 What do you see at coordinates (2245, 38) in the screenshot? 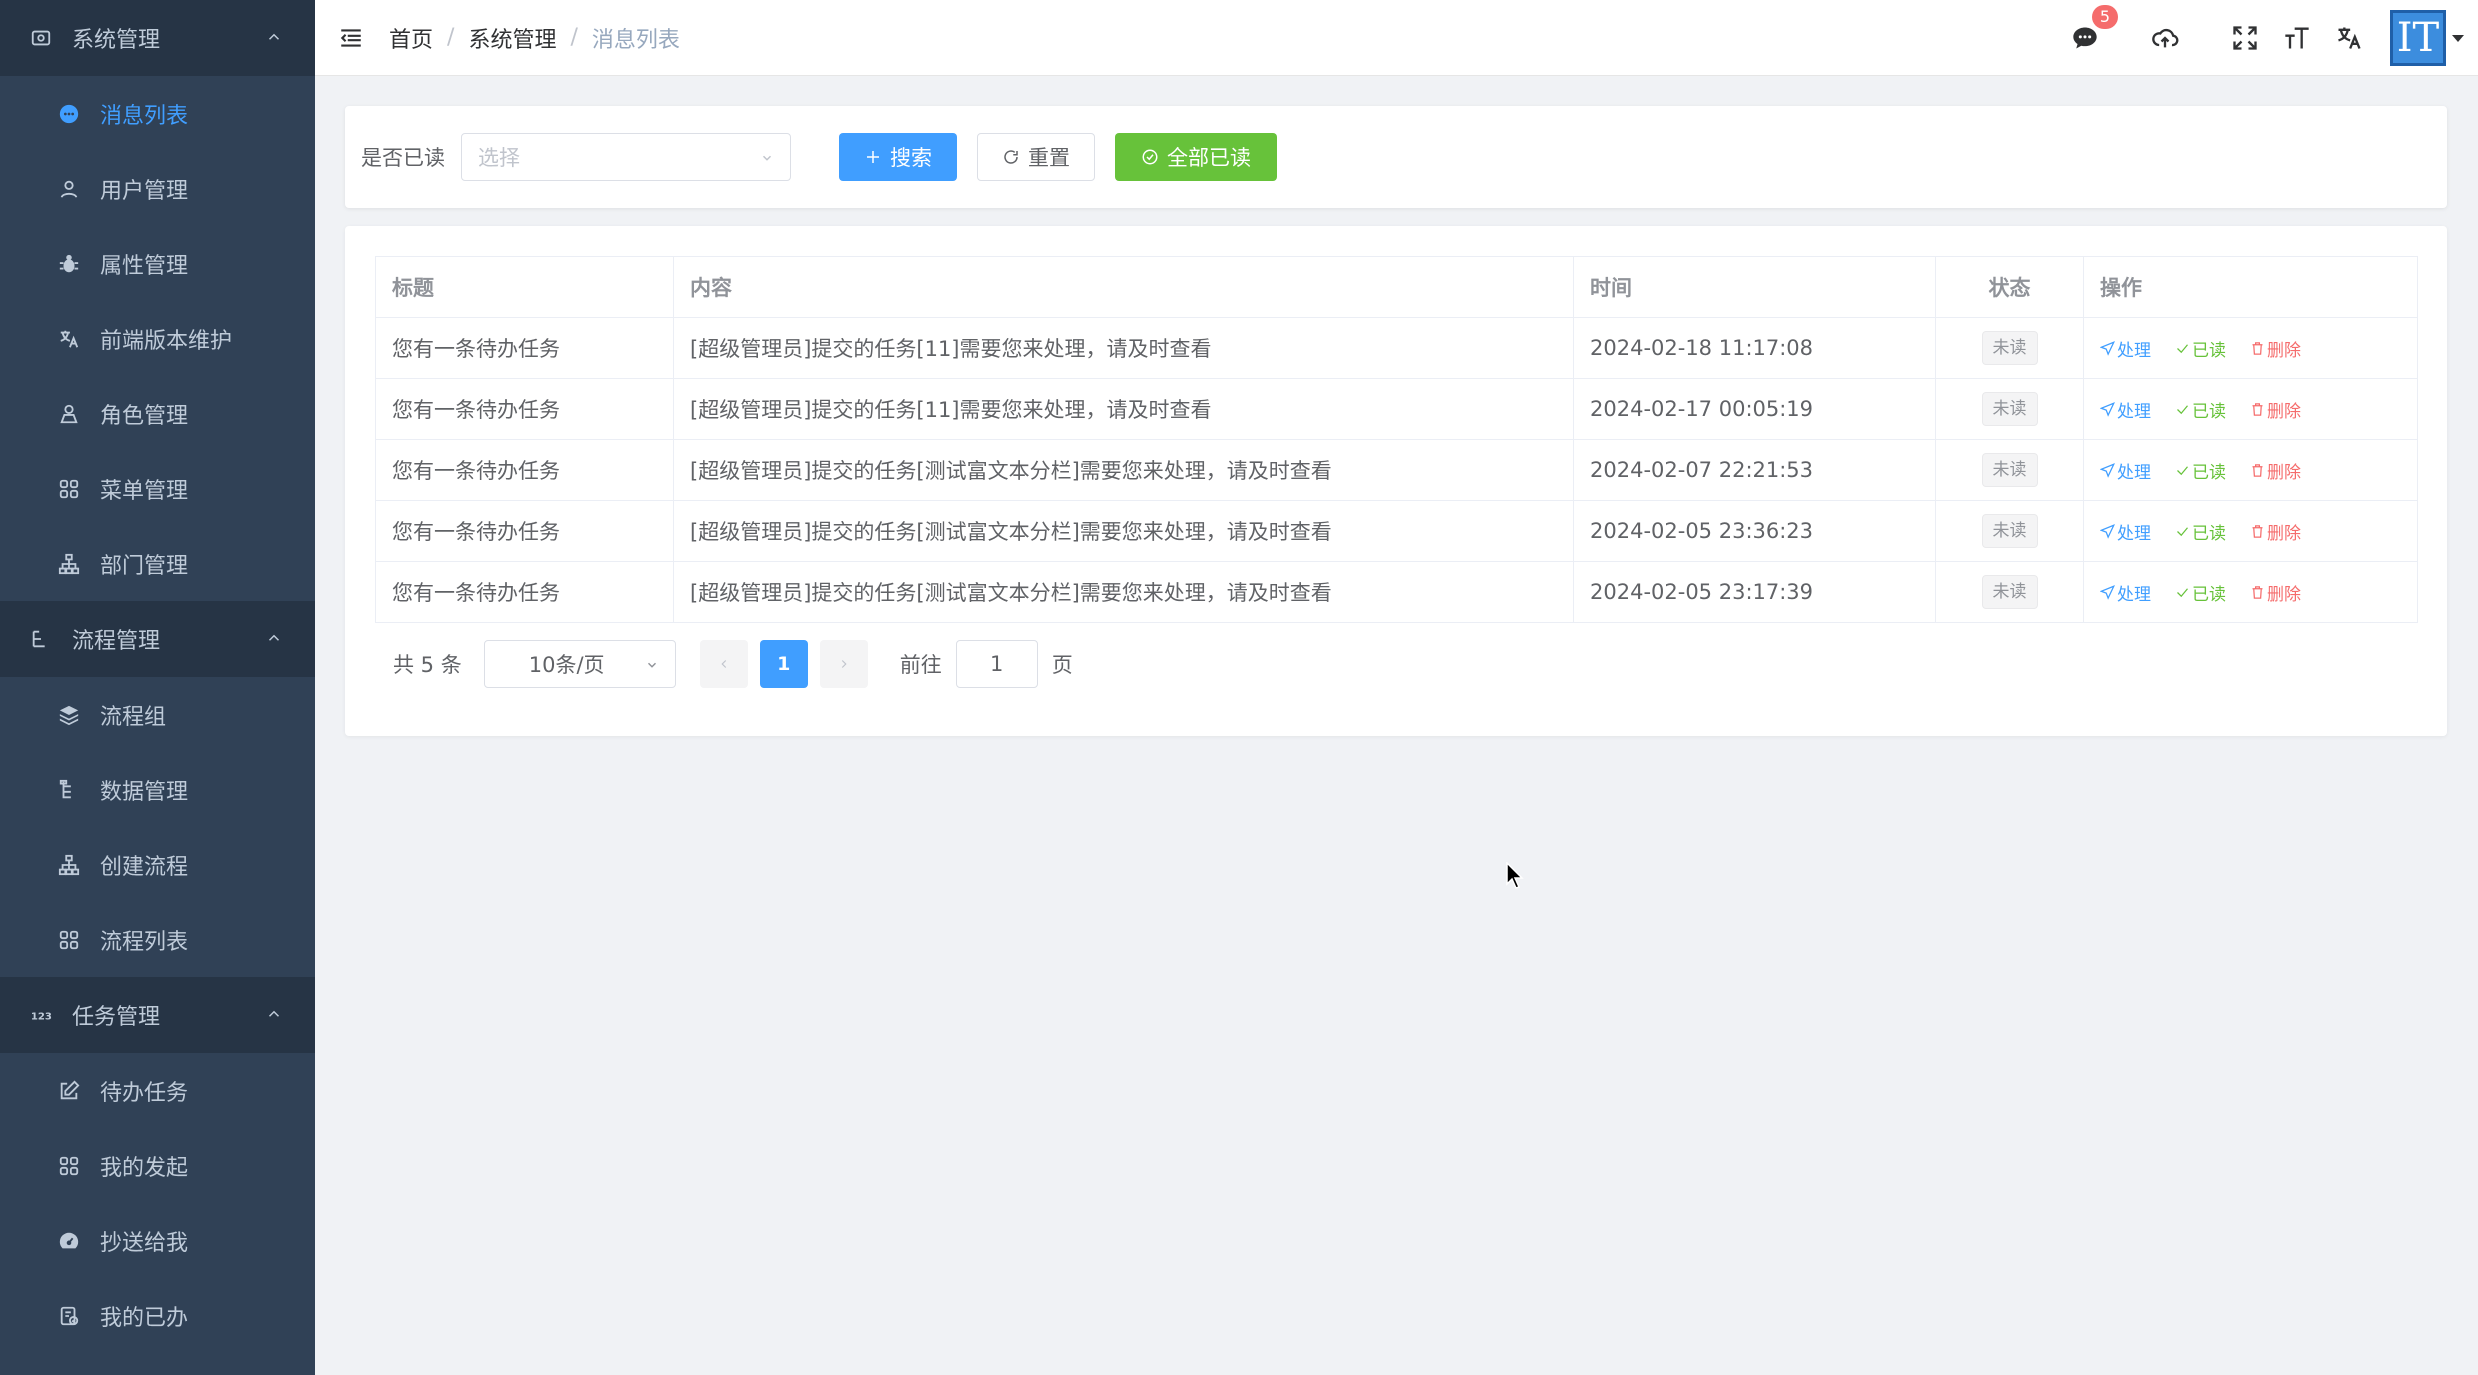
I see `fullscreen-button` at bounding box center [2245, 38].